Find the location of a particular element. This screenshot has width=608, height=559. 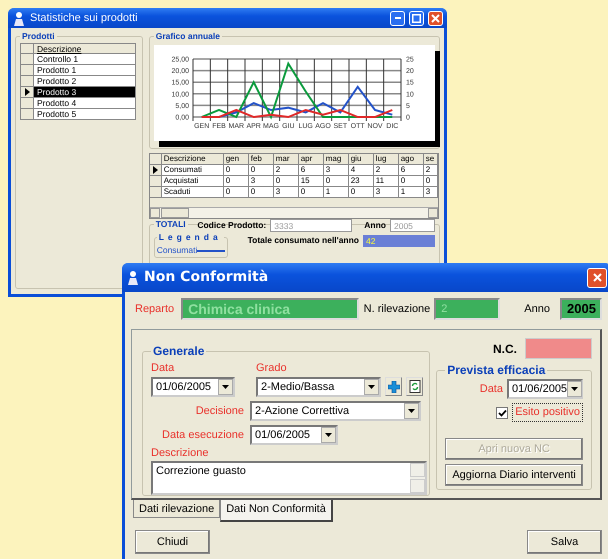

list-item: Prodotto 4 is located at coordinates (85, 104).